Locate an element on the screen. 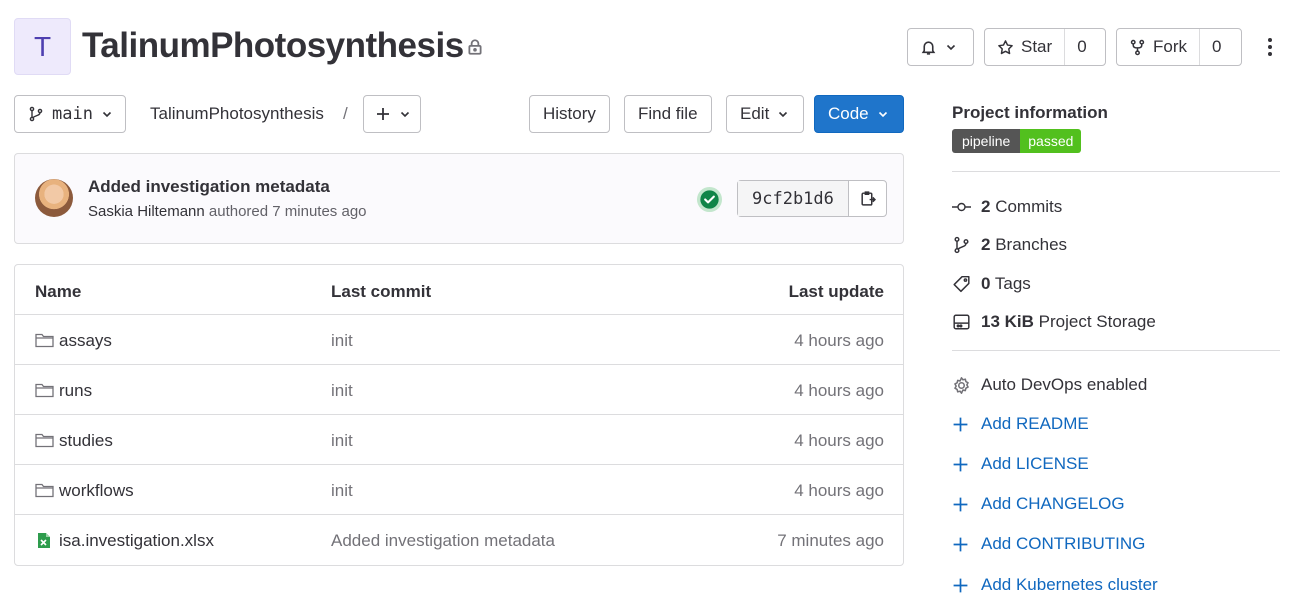 This screenshot has width=1300, height=609. add-readme-link: Add README is located at coordinates (1020, 424).